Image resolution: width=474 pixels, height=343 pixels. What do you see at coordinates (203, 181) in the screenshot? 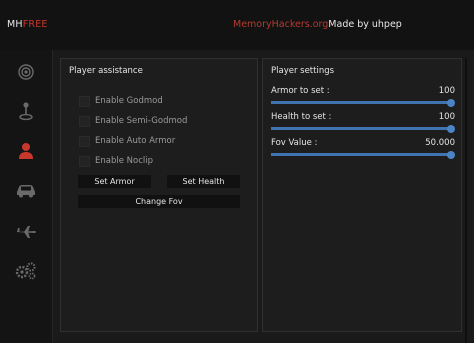
I see `set-health-button: Set Health` at bounding box center [203, 181].